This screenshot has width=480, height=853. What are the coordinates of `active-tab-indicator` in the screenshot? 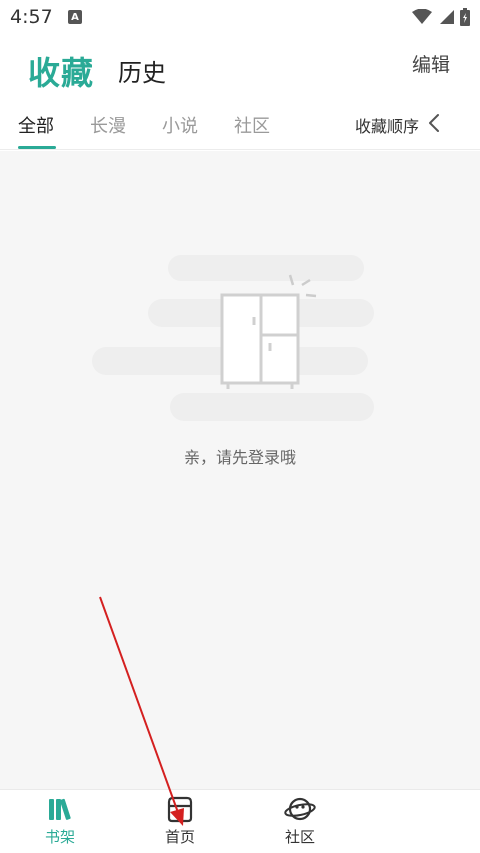 It's located at (37, 147).